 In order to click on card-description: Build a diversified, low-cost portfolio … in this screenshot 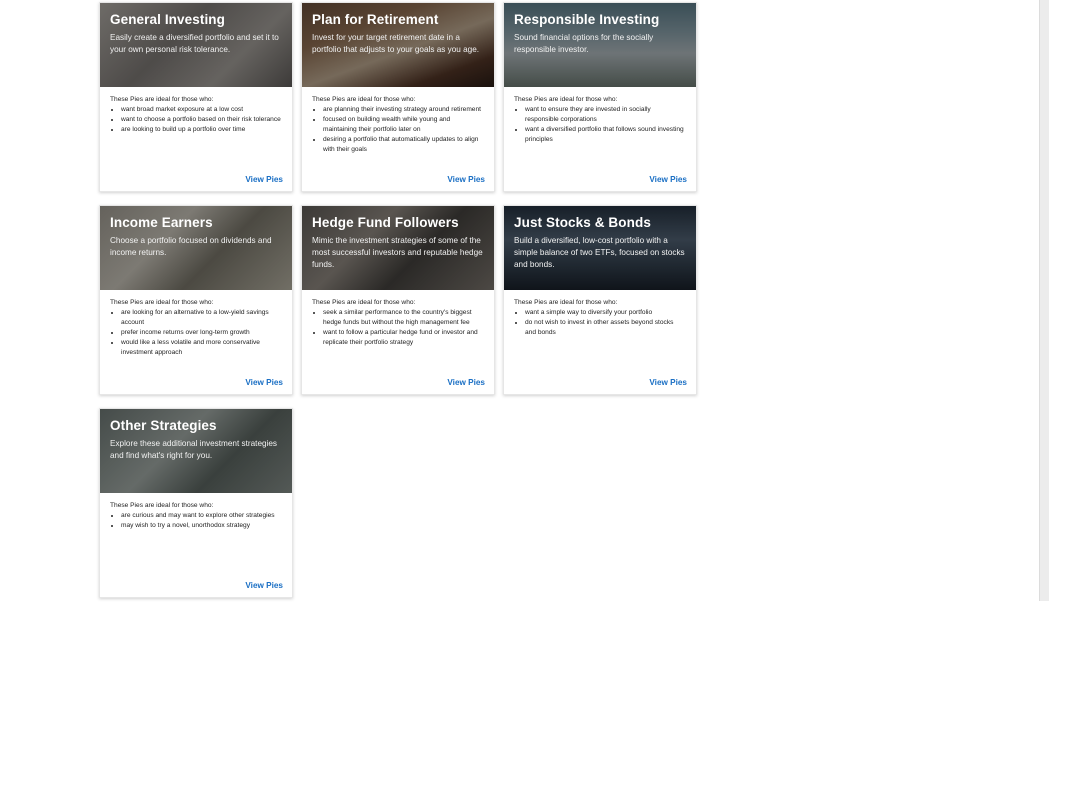, I will do `click(599, 252)`.